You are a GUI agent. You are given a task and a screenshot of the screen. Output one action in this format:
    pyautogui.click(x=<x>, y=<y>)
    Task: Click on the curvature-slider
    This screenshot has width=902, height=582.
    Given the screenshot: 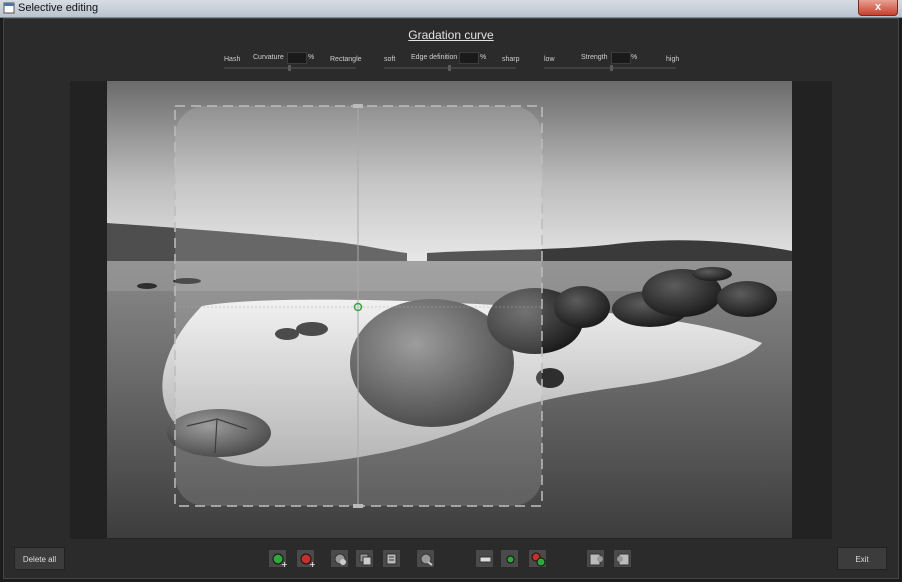 What is the action you would take?
    pyautogui.click(x=290, y=68)
    